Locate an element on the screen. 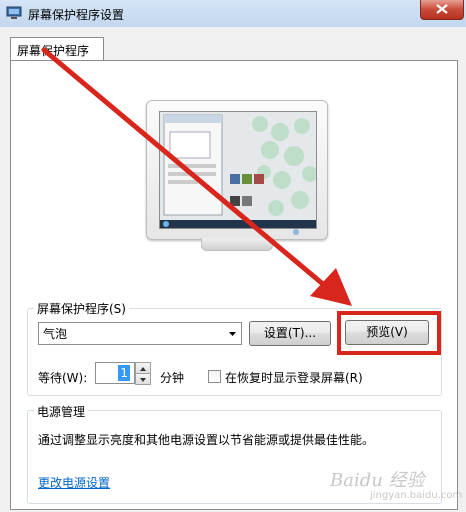  power-description: 通过调整显示亮度和其他电源设置以节省能源或提供最佳性能。 is located at coordinates (206, 440).